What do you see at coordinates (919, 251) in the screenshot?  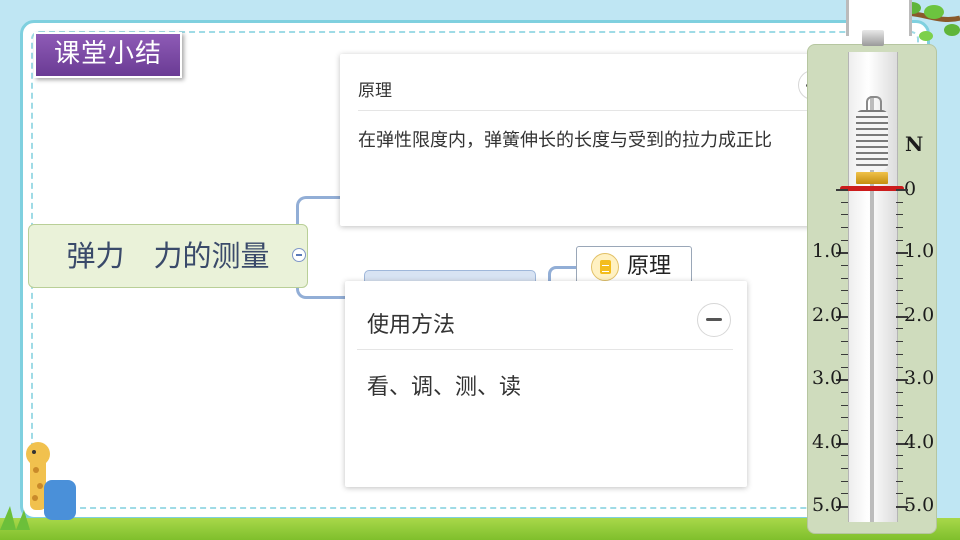 I see `scale-label-right: 1.0` at bounding box center [919, 251].